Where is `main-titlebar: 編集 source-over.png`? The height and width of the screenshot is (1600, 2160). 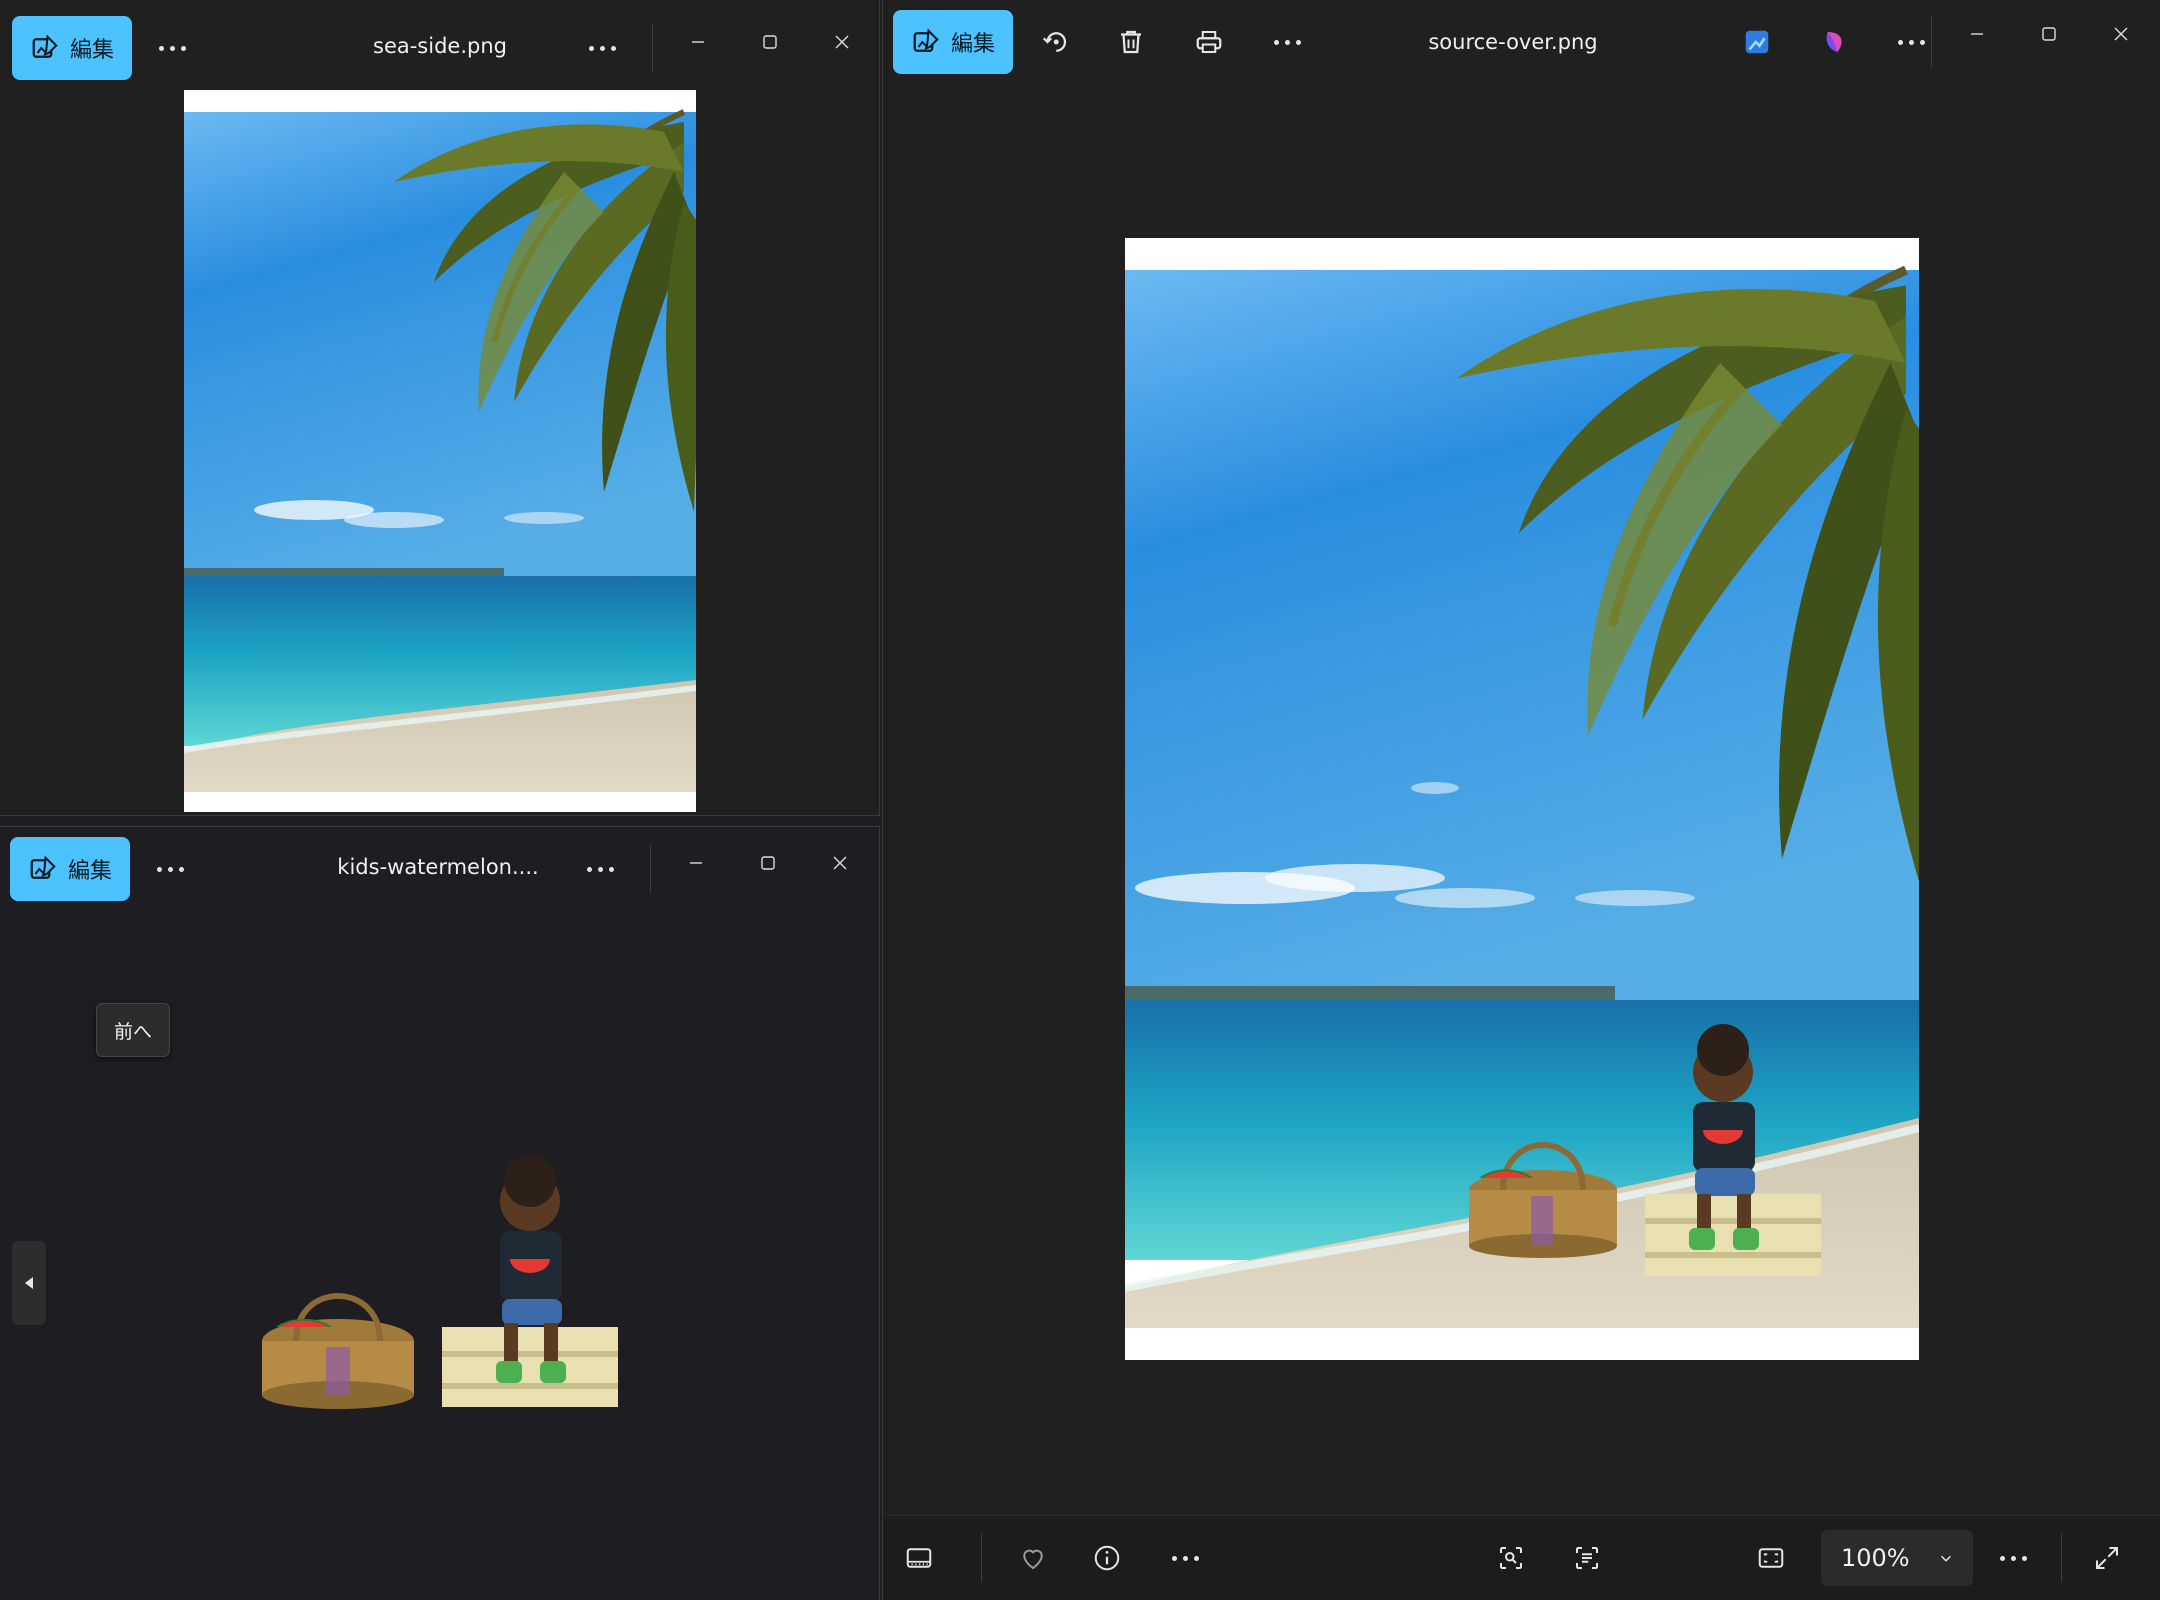
main-titlebar: 編集 source-over.png is located at coordinates (1521, 42).